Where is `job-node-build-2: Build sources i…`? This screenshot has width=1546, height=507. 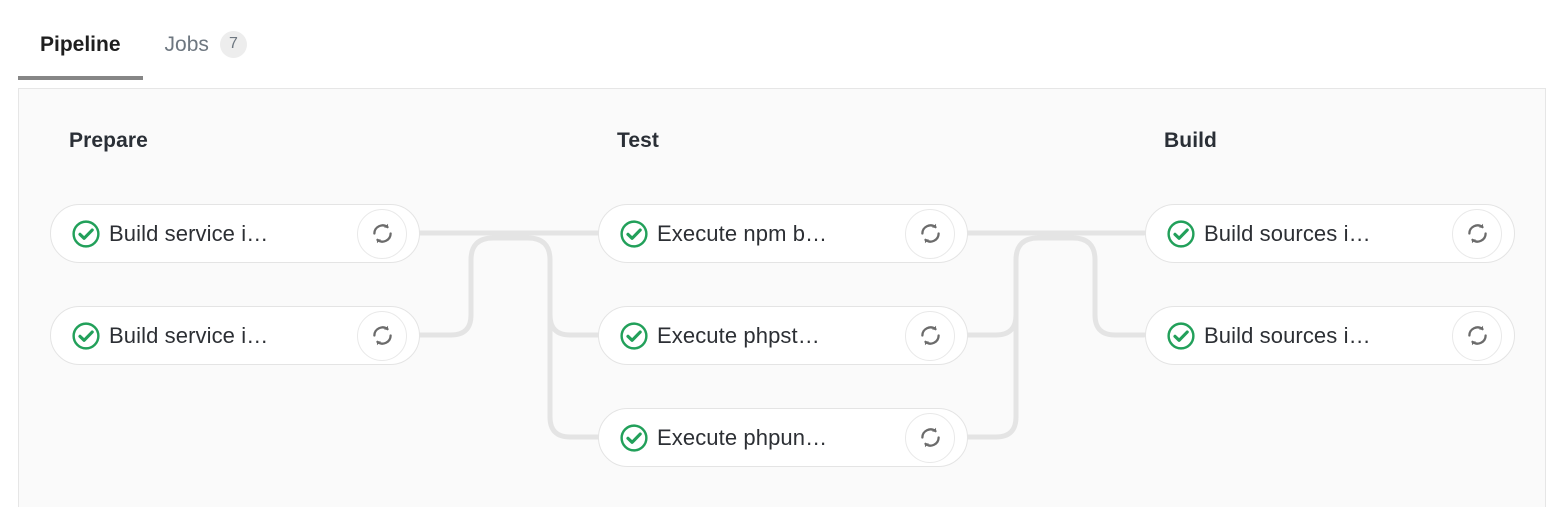
job-node-build-2: Build sources i… is located at coordinates (1330, 335).